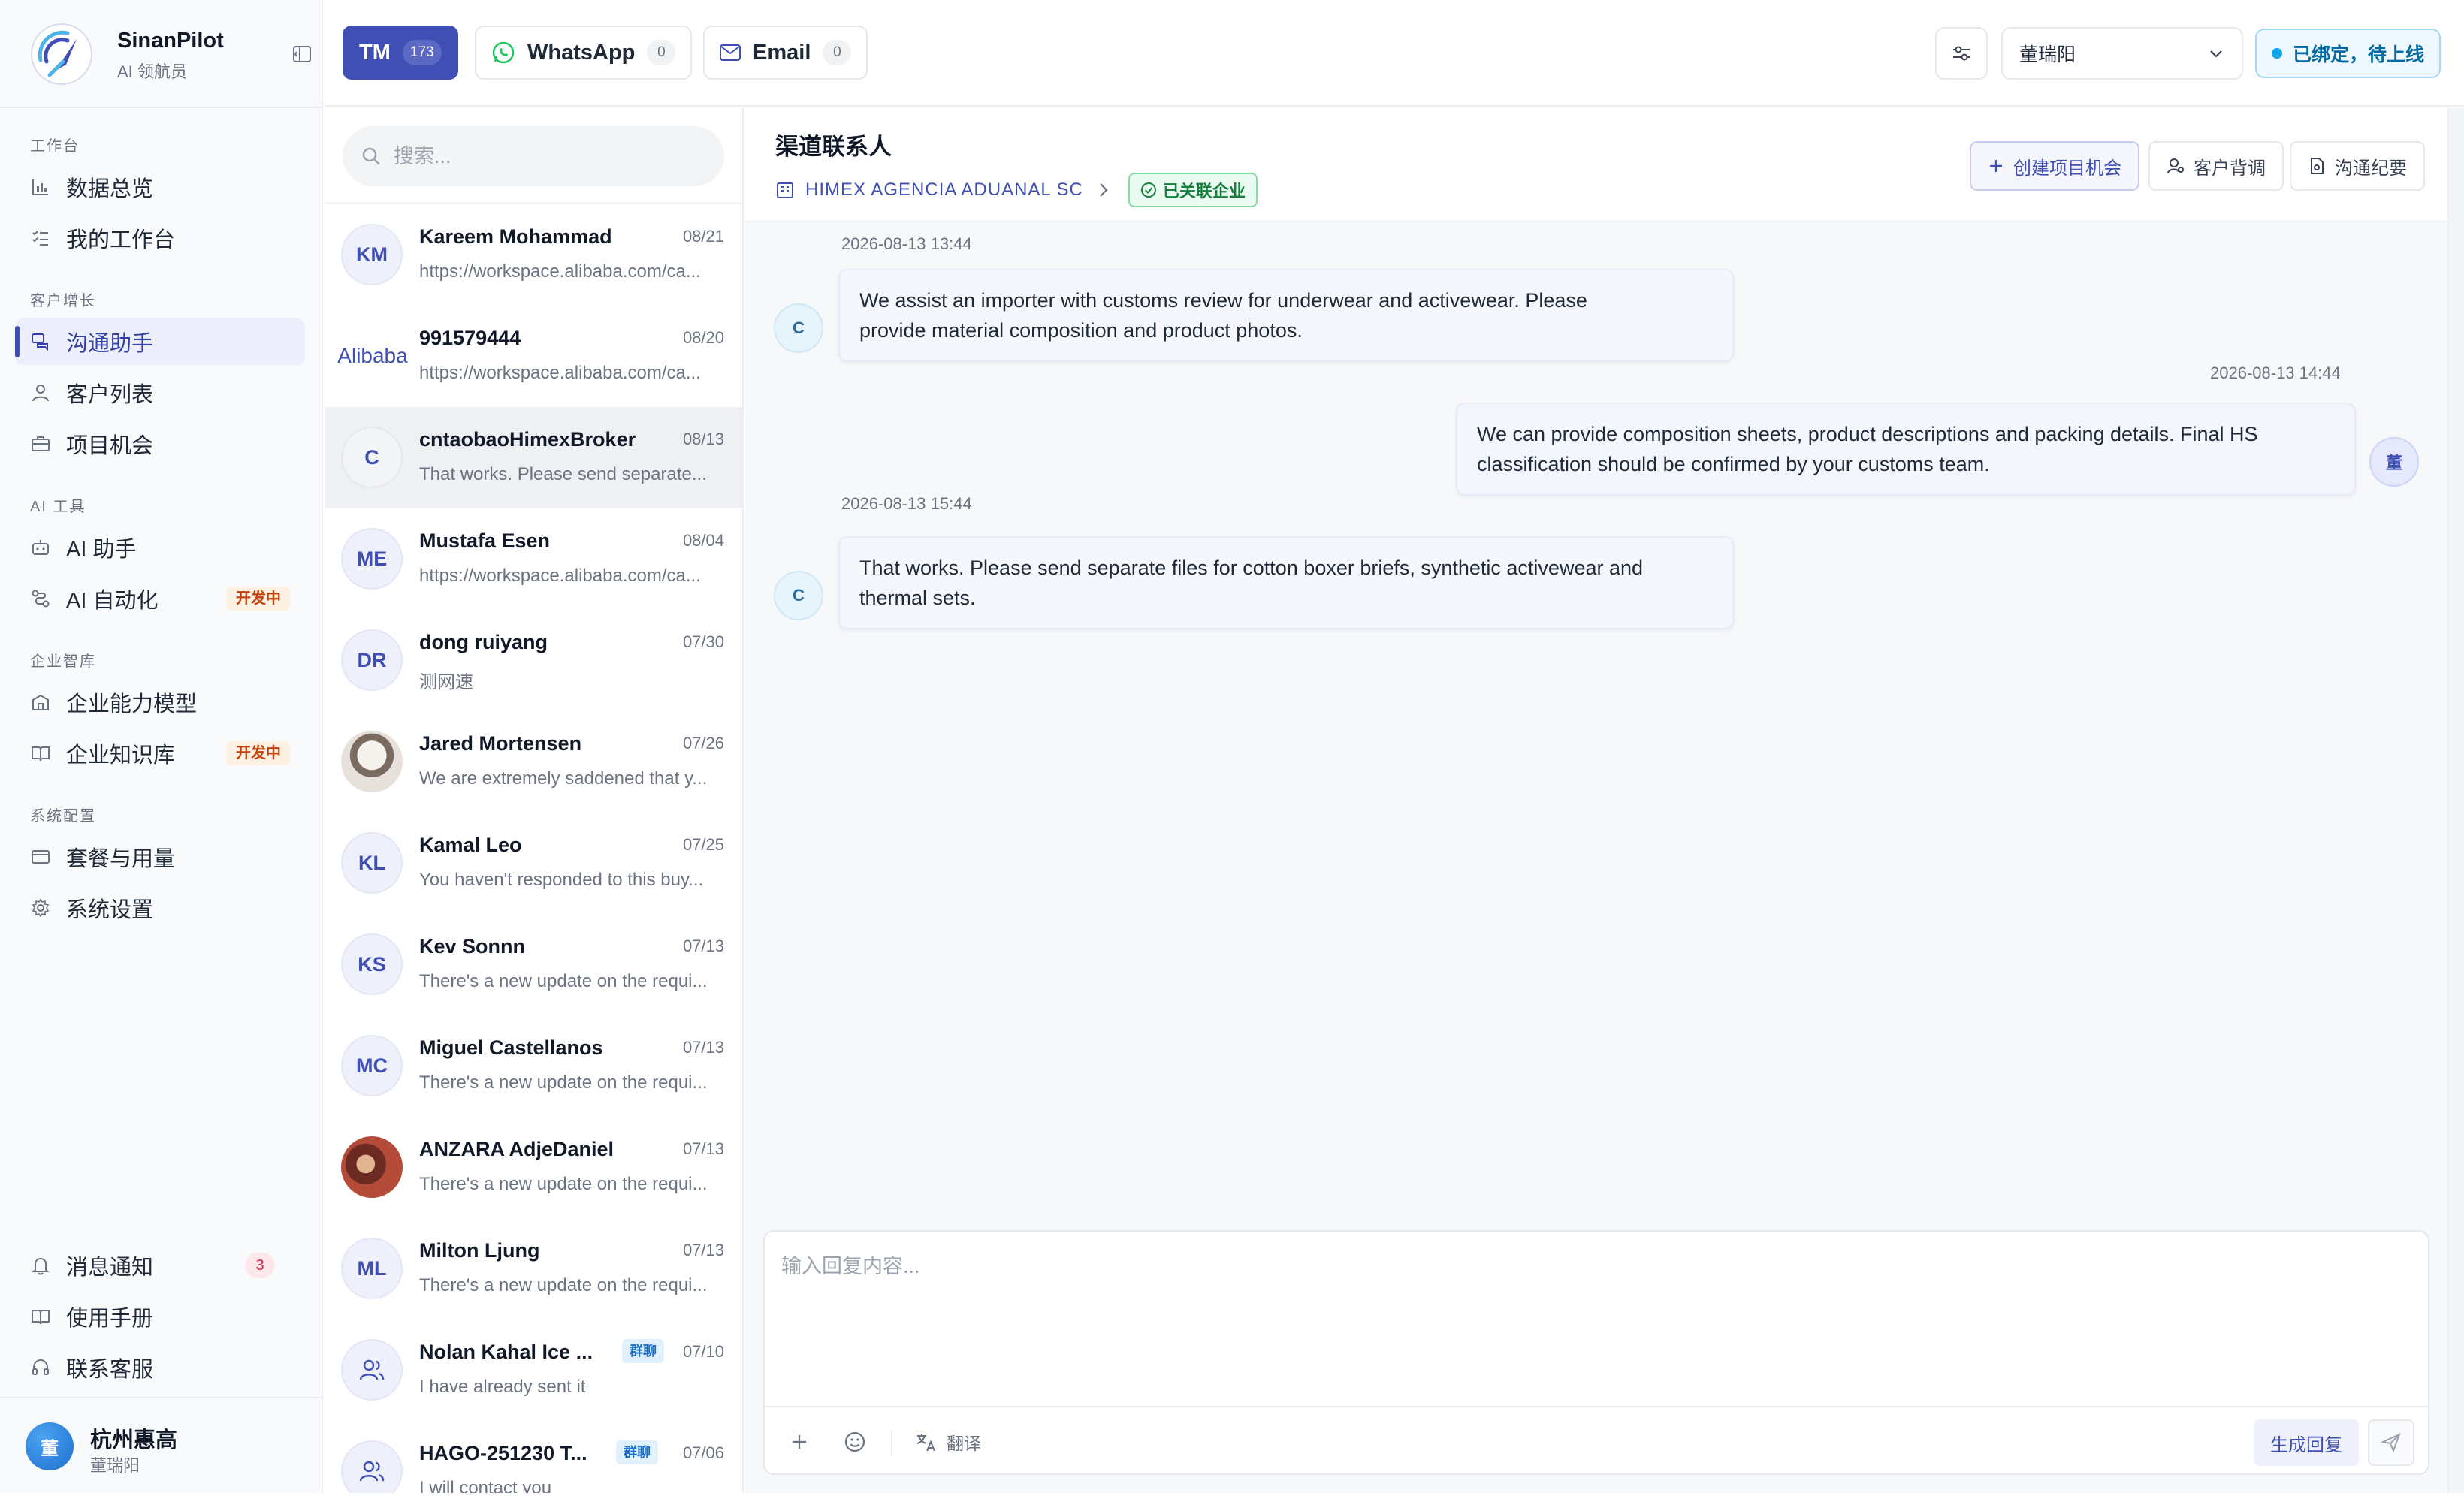 Image resolution: width=2464 pixels, height=1505 pixels. Describe the element at coordinates (160, 857) in the screenshot. I see `sidebar-item-plans: 套餐与用量` at that location.